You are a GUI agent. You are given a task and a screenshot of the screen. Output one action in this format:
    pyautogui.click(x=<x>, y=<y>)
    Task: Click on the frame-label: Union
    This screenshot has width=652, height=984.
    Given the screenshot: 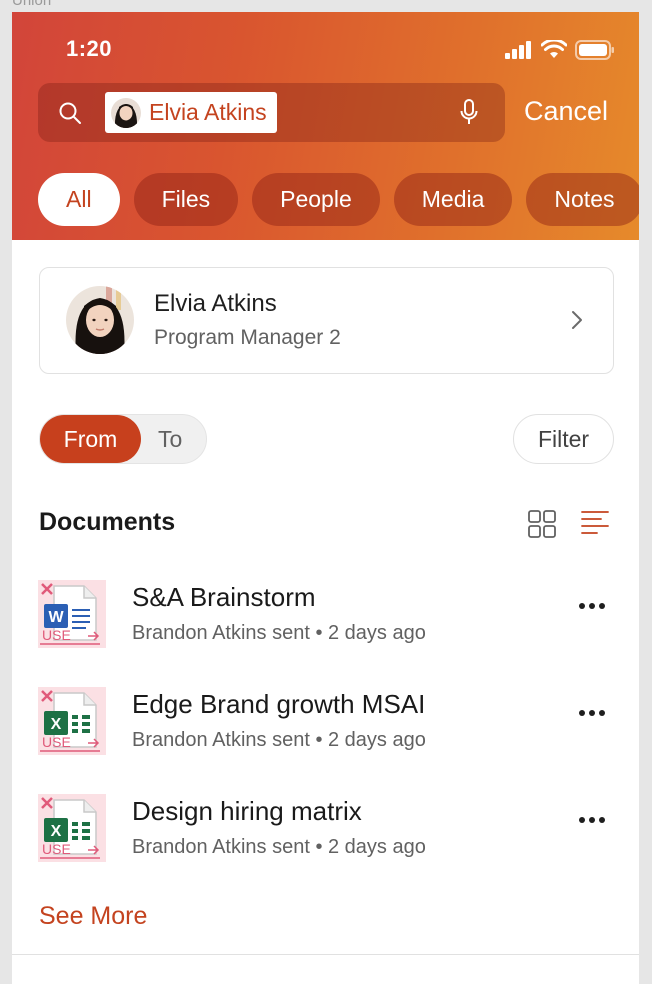 What is the action you would take?
    pyautogui.click(x=32, y=4)
    